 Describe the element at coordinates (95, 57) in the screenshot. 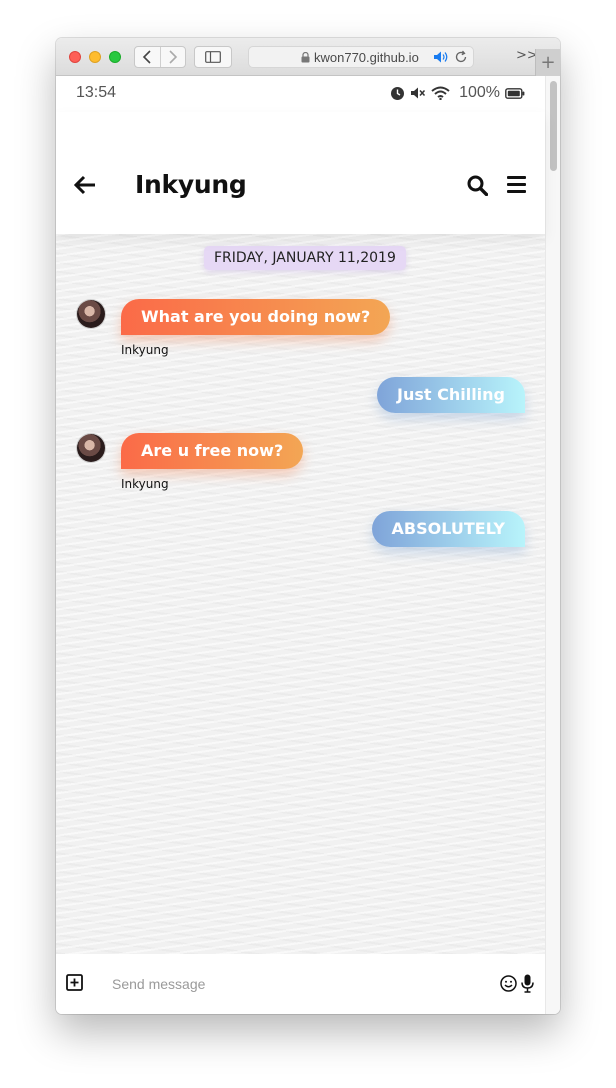

I see `minimize-window-button` at that location.